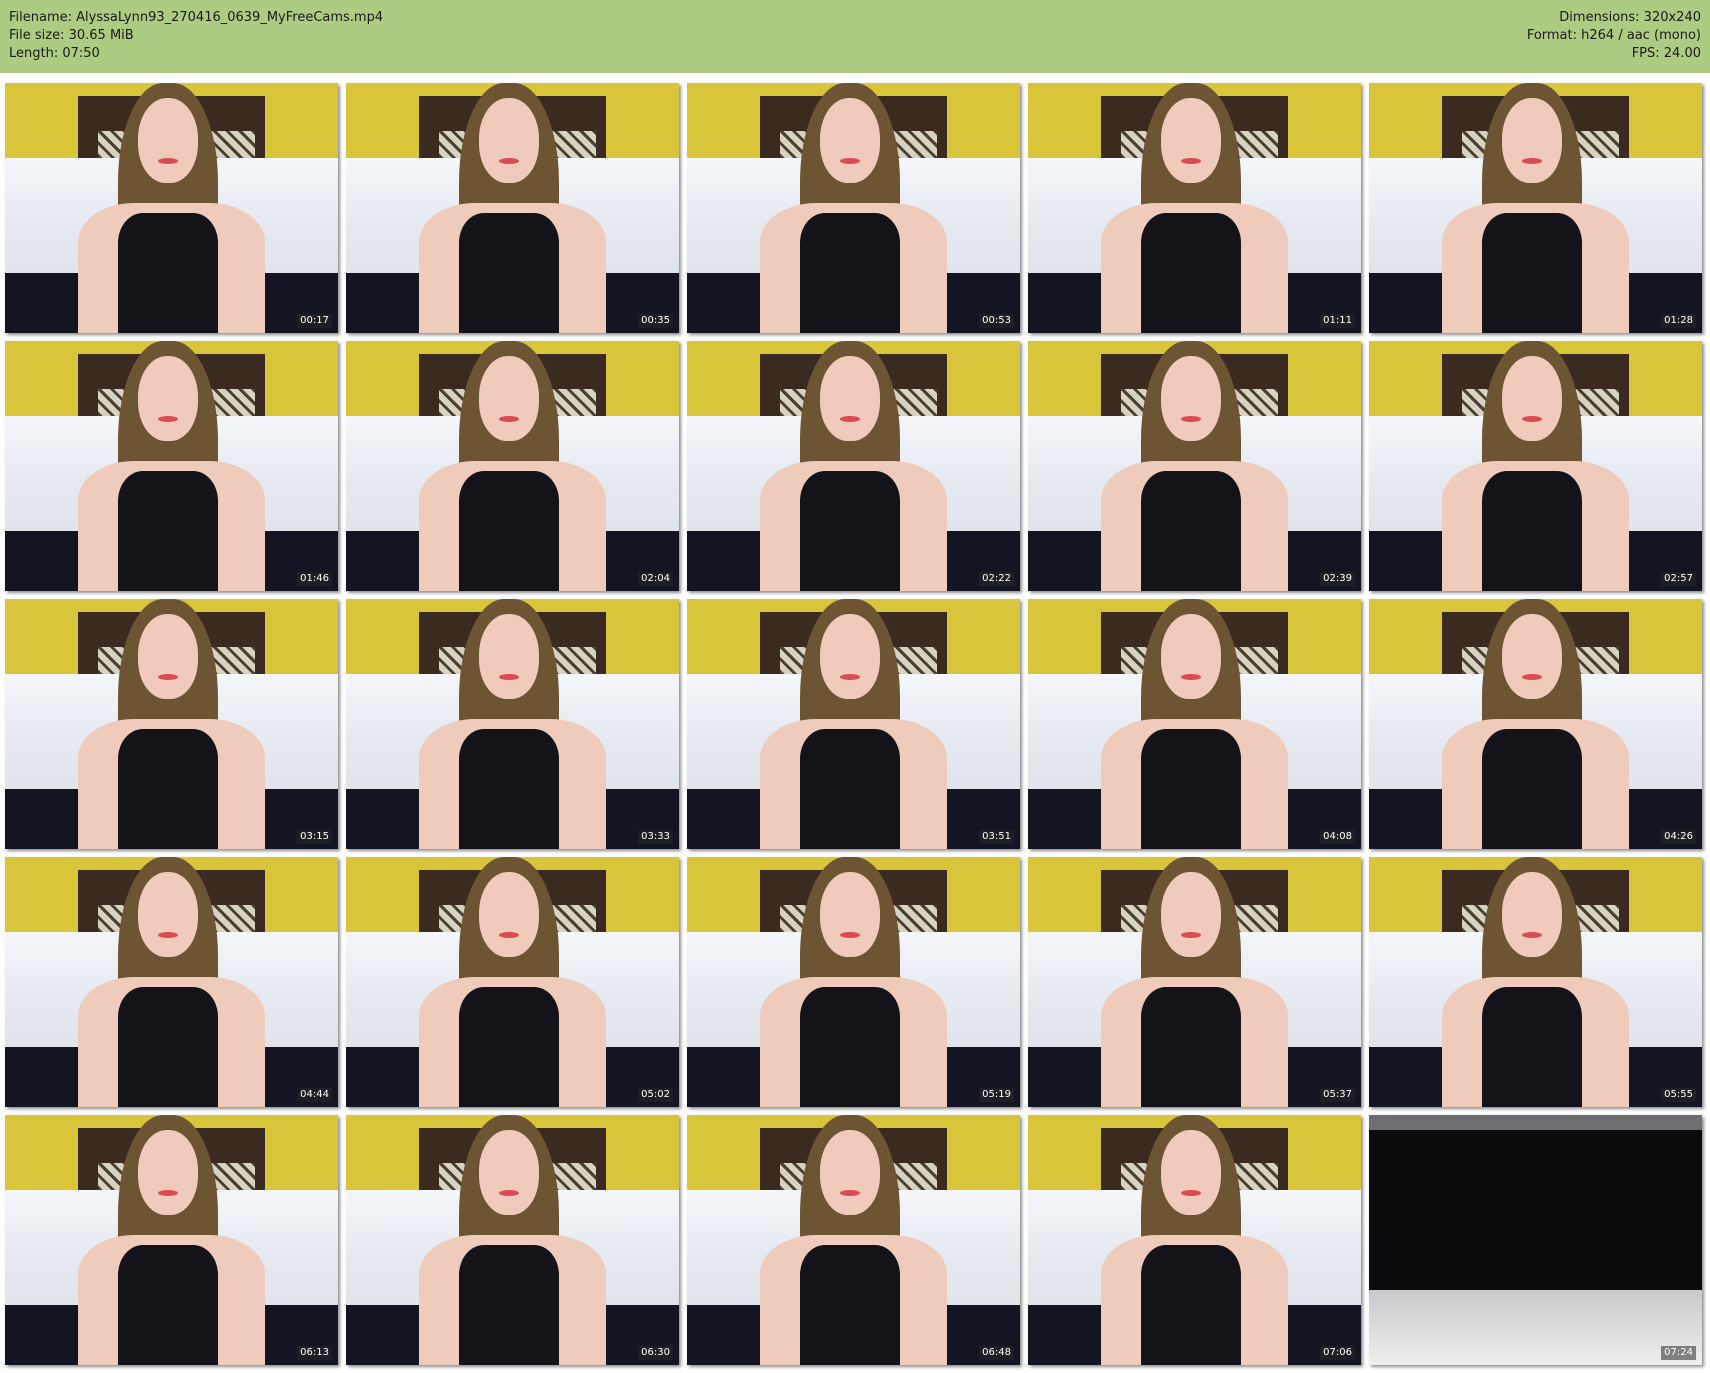  What do you see at coordinates (655, 1095) in the screenshot?
I see `timestamp-label: 05:02` at bounding box center [655, 1095].